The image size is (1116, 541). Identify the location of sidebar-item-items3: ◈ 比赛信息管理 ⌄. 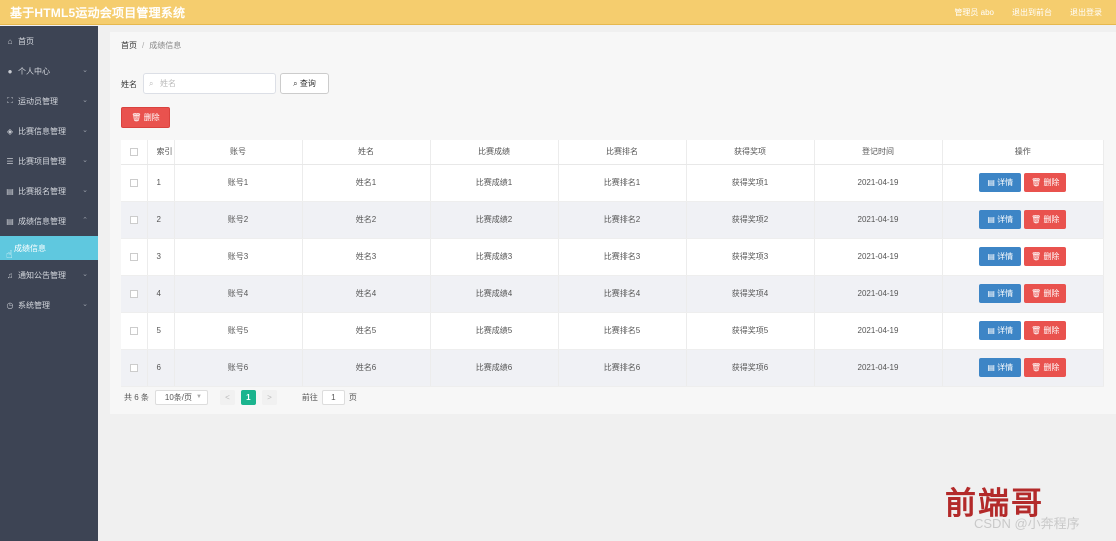
(49, 131).